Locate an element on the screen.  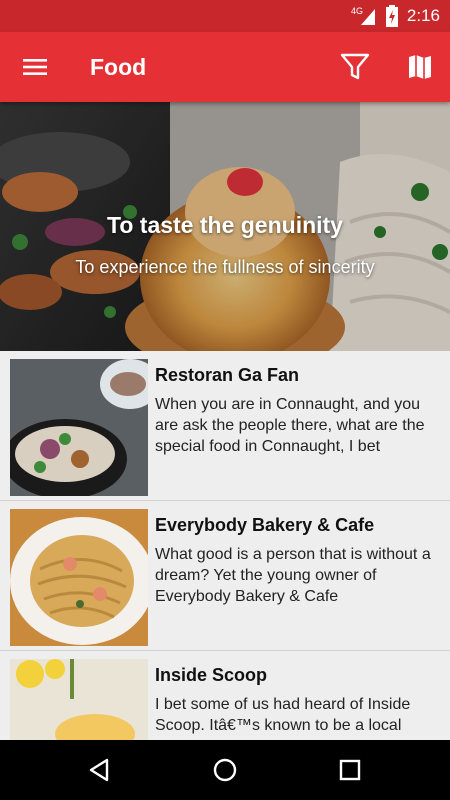
hero-title: To taste the genuinity is located at coordinates (225, 225).